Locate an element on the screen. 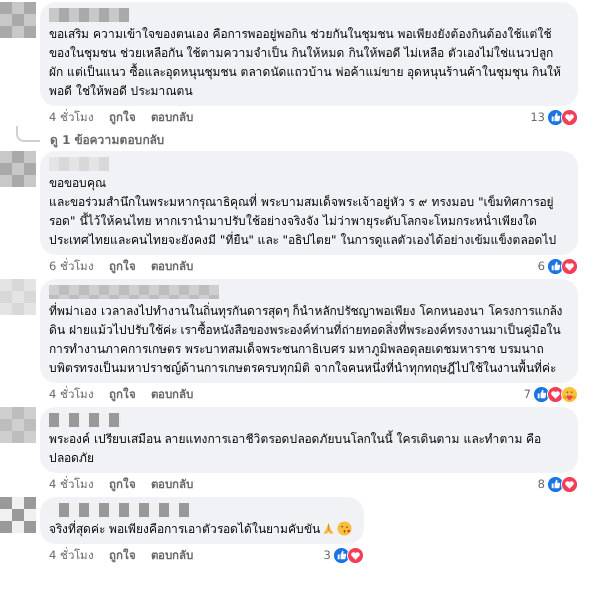 The width and height of the screenshot is (600, 591). comment-text: พระองค์ เปรียบเสมือน ลายแทงการเอาชีวิตรอดปลอดภัยบนโลกในนี้ ใครเดินตาม และทำตาม คือปลอดภัย is located at coordinates (295, 448).